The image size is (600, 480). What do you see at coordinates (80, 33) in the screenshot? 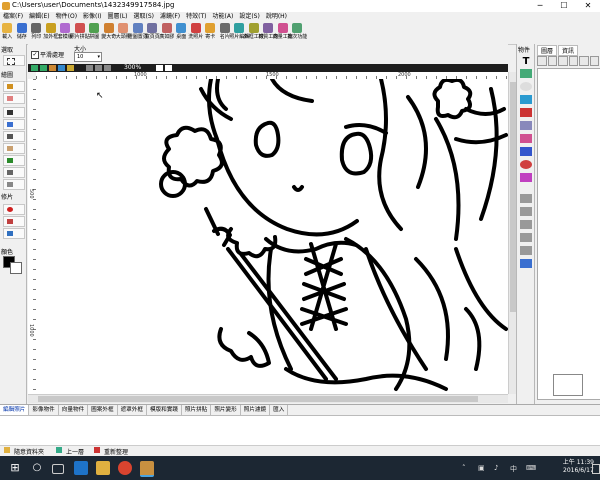
I see `toolbar-button: 照片拼貼` at bounding box center [80, 33].